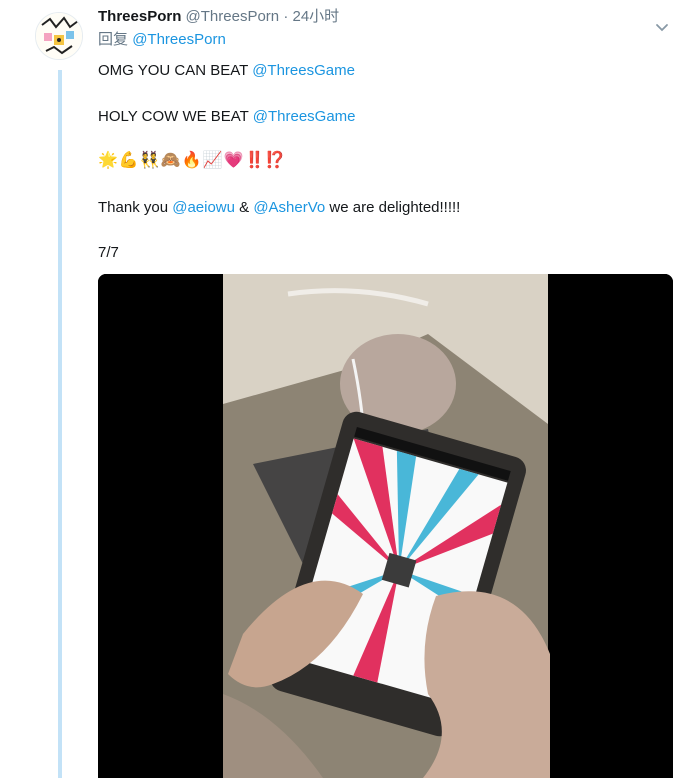 Image resolution: width=700 pixels, height=778 pixels. Describe the element at coordinates (179, 39) in the screenshot. I see `reply-mention: @ThreesPorn` at that location.